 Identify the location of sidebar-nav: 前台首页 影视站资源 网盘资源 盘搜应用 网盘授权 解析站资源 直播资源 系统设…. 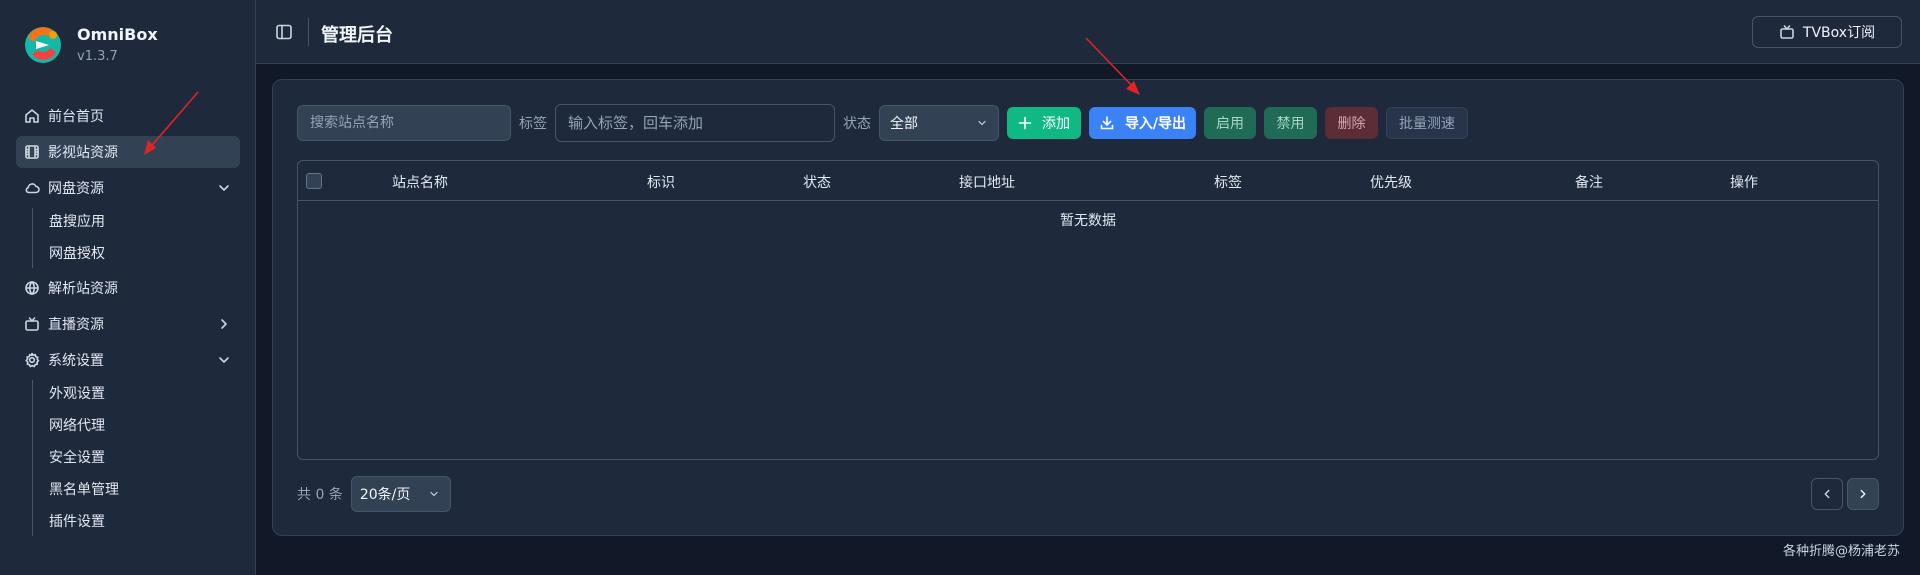
(128, 320).